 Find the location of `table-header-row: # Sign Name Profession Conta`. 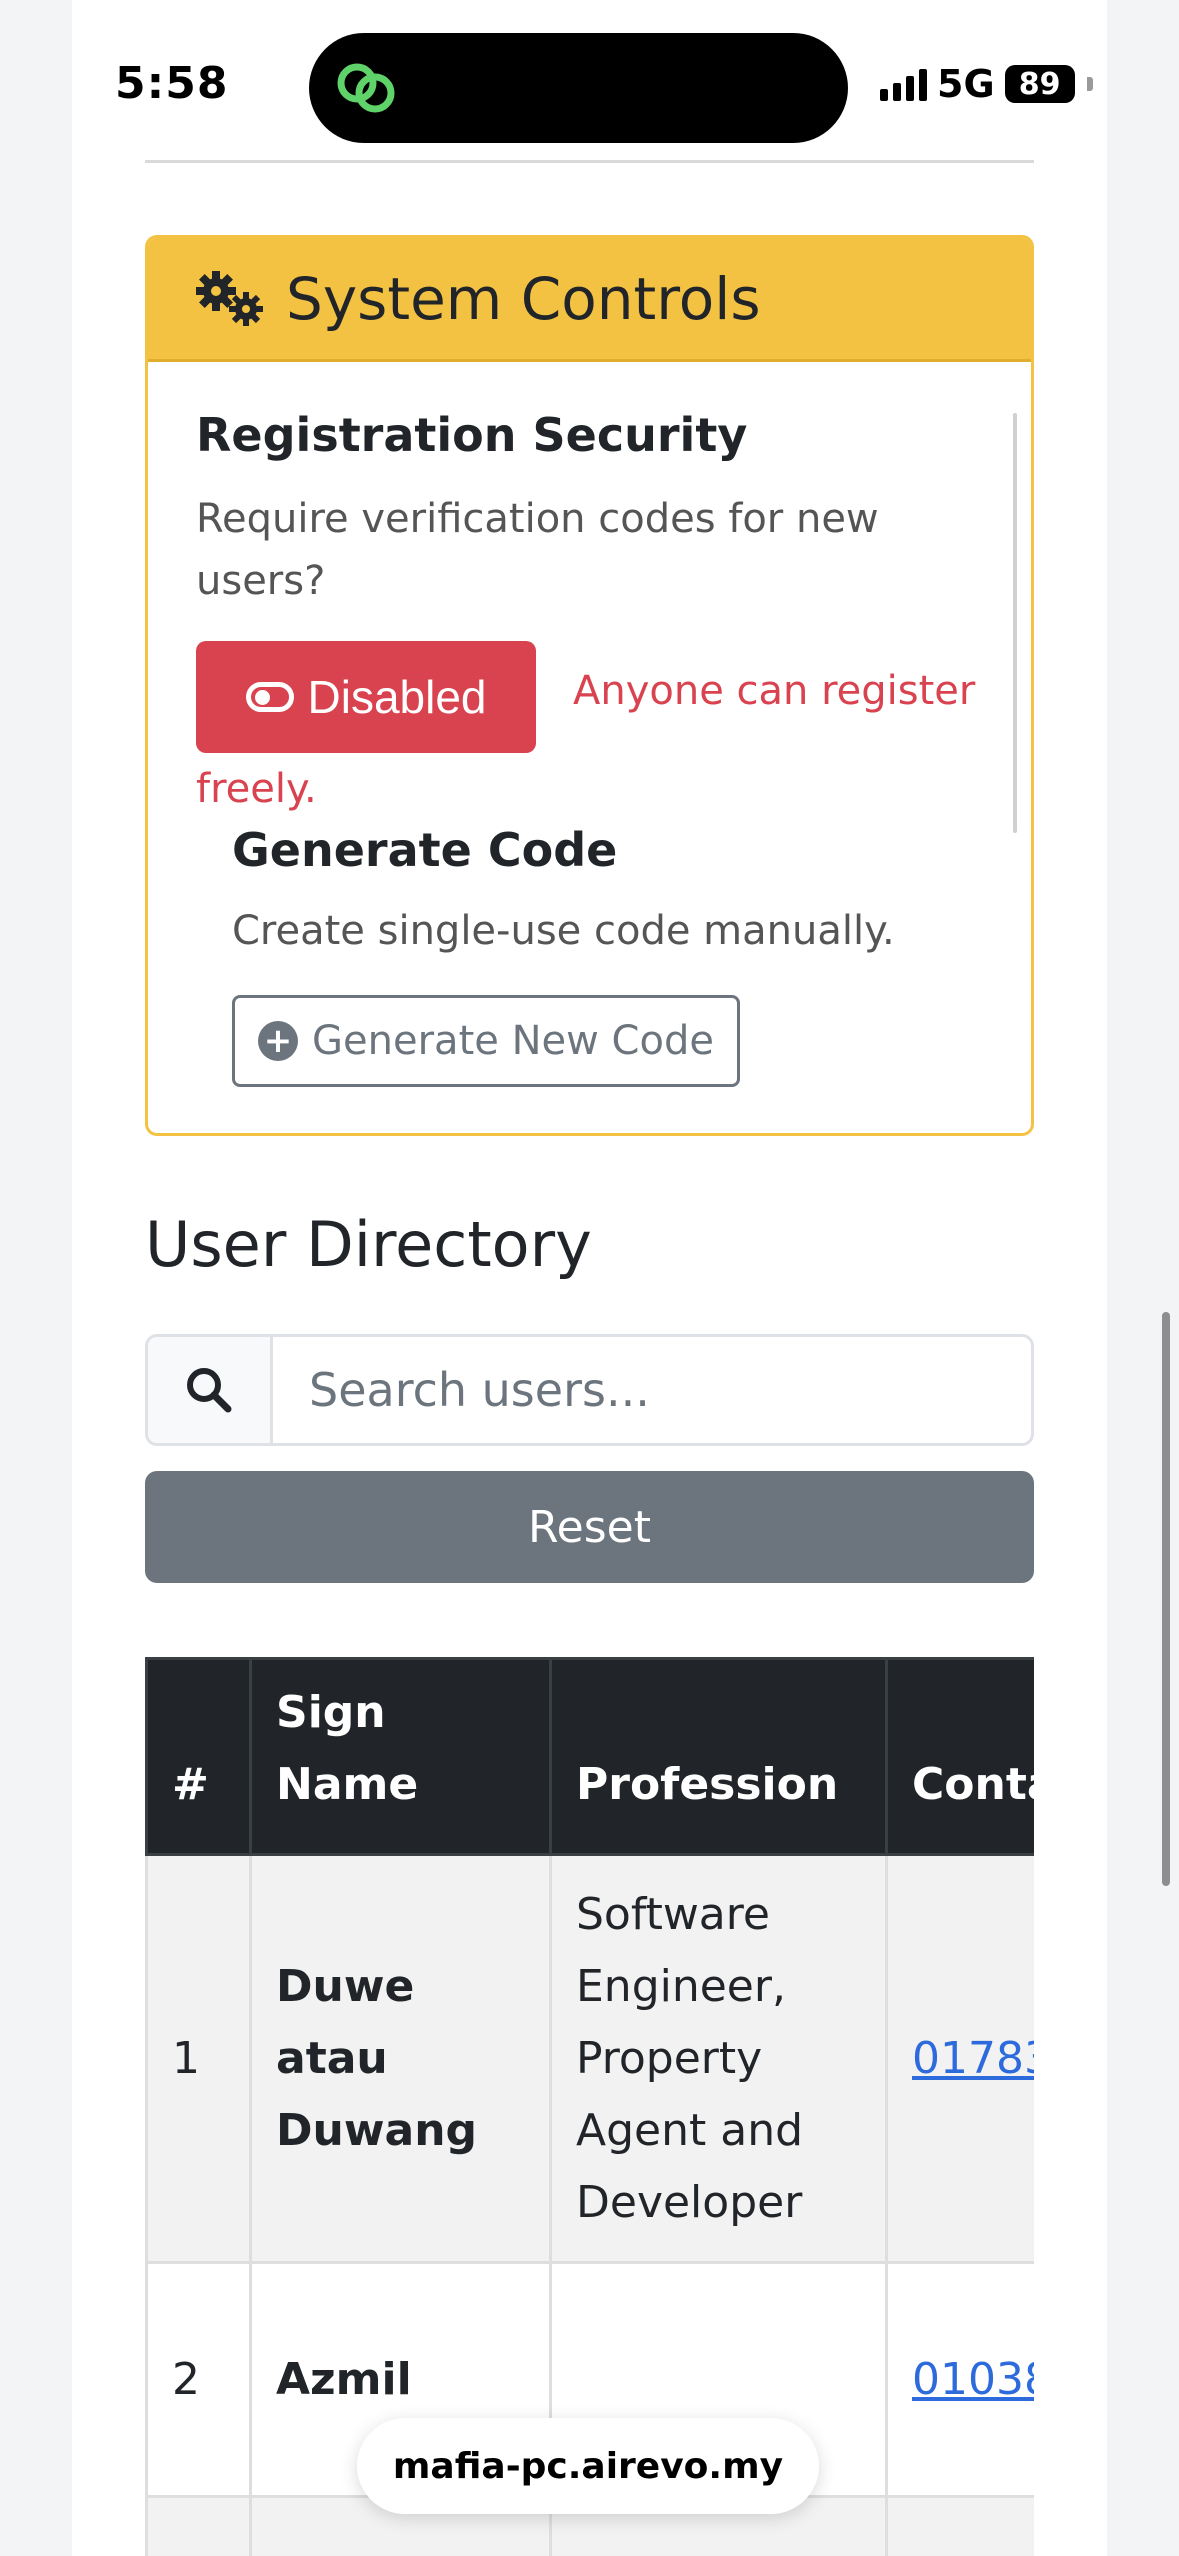

table-header-row: # Sign Name Profession Conta is located at coordinates (589, 1756).